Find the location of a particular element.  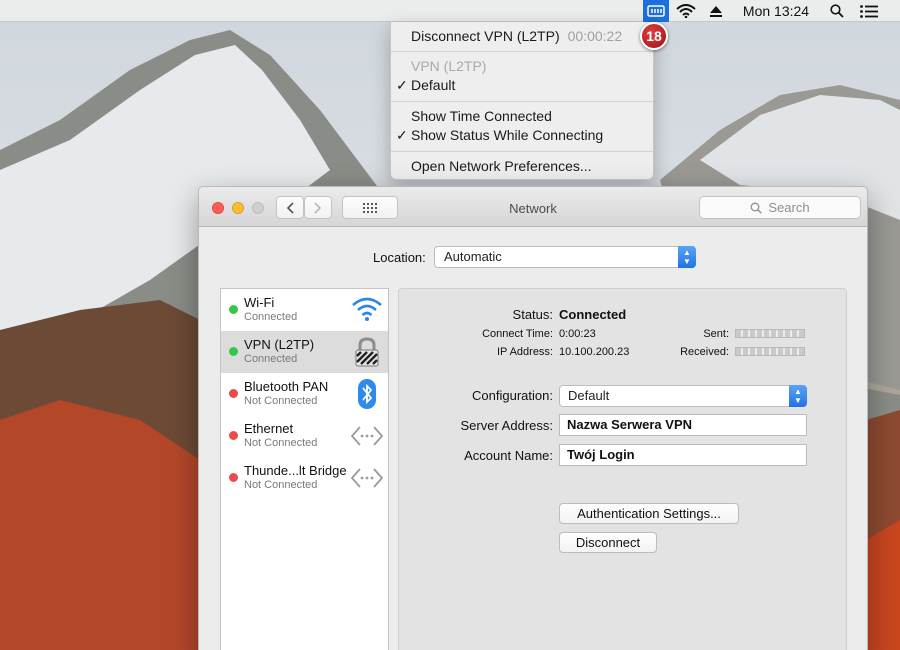

menu-item-default-config: ✓ Default is located at coordinates (522, 85).